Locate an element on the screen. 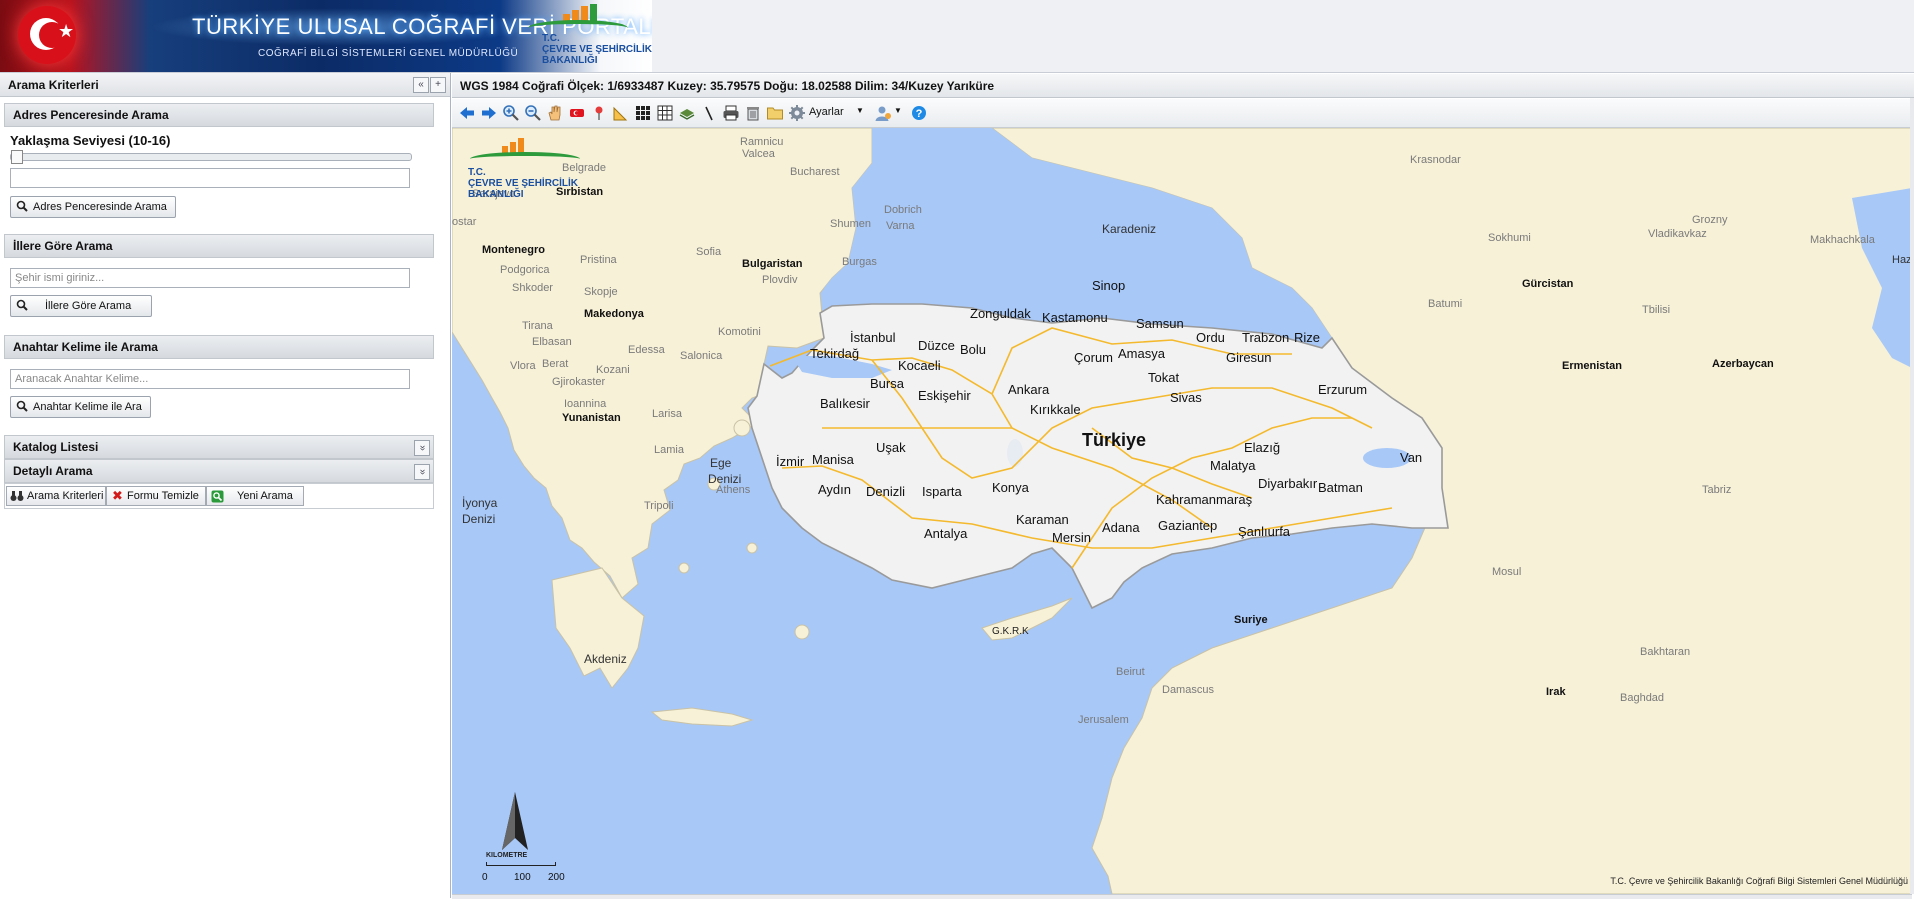  flag-icon is located at coordinates (577, 113).